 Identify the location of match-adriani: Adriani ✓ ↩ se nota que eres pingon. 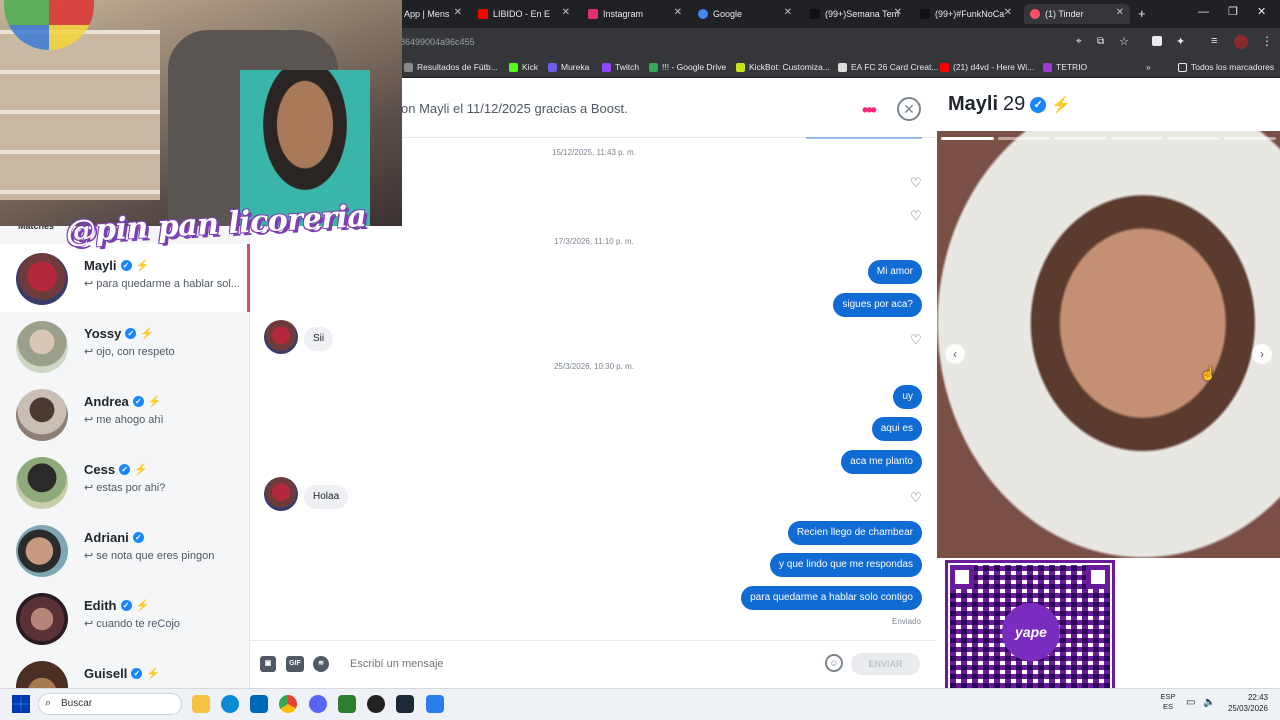
(125, 550).